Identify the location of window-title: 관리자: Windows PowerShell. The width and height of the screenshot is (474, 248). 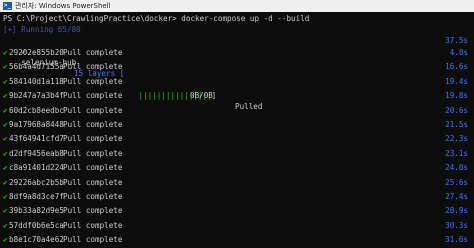
(63, 6).